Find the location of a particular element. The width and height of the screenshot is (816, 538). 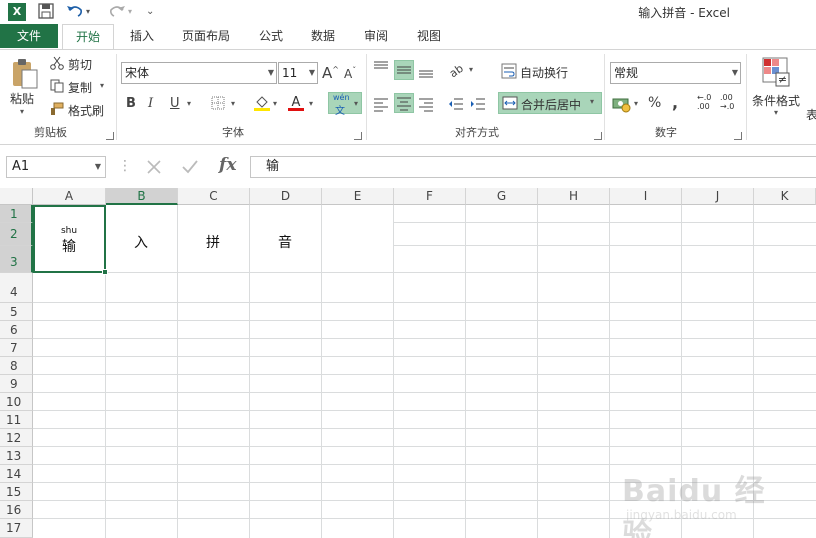

row-header-12: 12 is located at coordinates (16, 438).